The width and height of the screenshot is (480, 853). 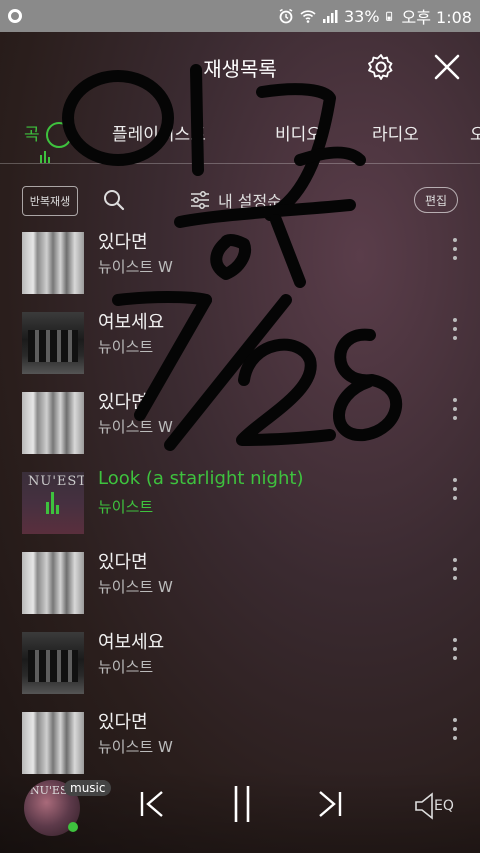 I want to click on tab-radio: 라디오, so click(x=395, y=132).